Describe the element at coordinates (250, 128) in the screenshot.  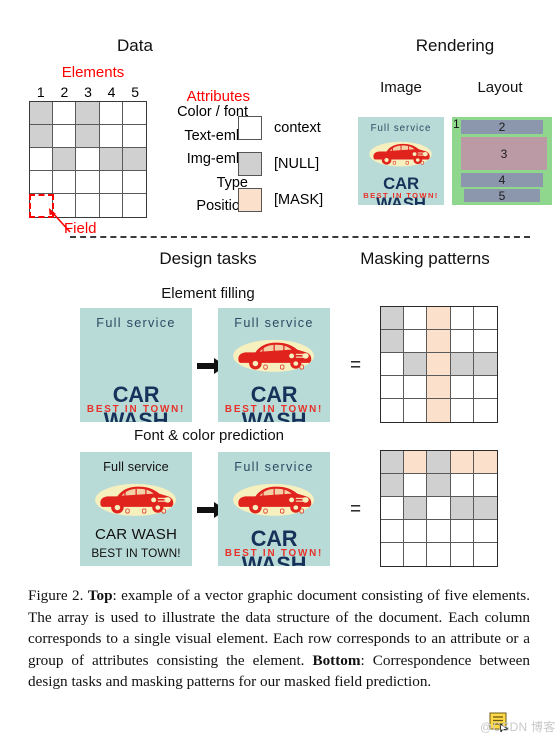
I see `legend-swatch-context` at that location.